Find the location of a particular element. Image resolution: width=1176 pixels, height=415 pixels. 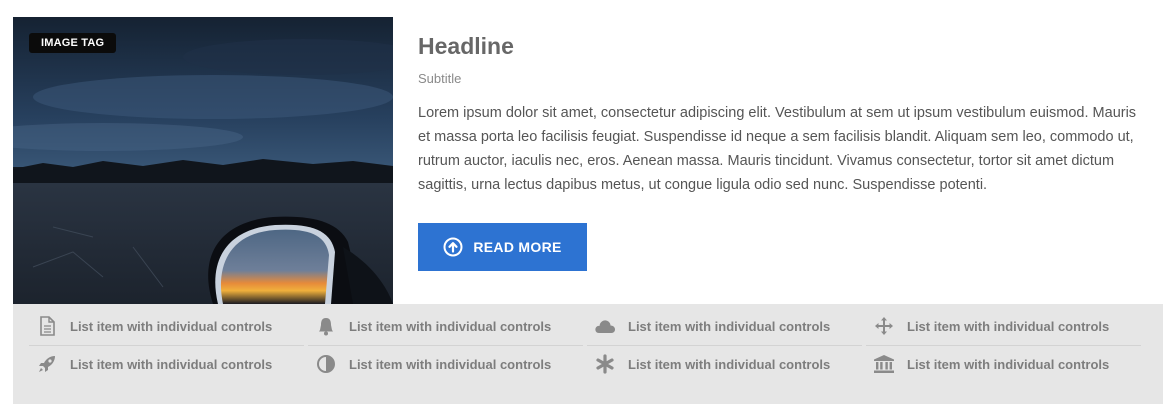

arrow-up-circle-icon is located at coordinates (453, 247).